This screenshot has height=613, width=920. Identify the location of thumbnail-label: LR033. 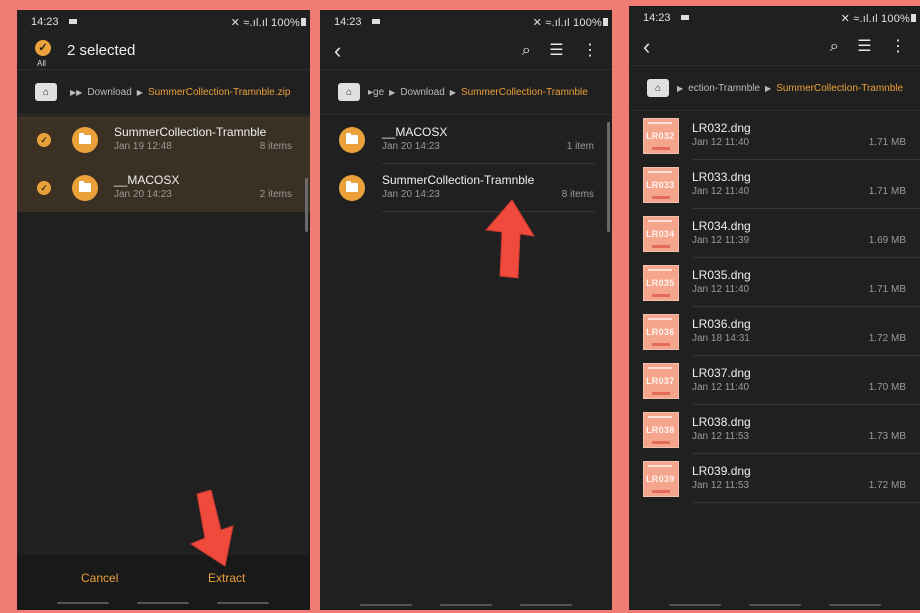
(660, 185).